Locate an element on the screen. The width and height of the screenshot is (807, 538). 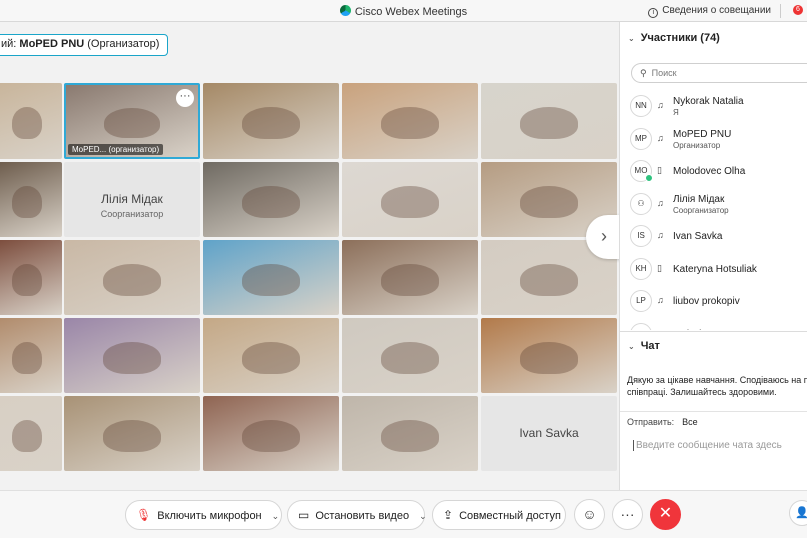
chat-header: ⌄ Чат is located at coordinates (644, 346).